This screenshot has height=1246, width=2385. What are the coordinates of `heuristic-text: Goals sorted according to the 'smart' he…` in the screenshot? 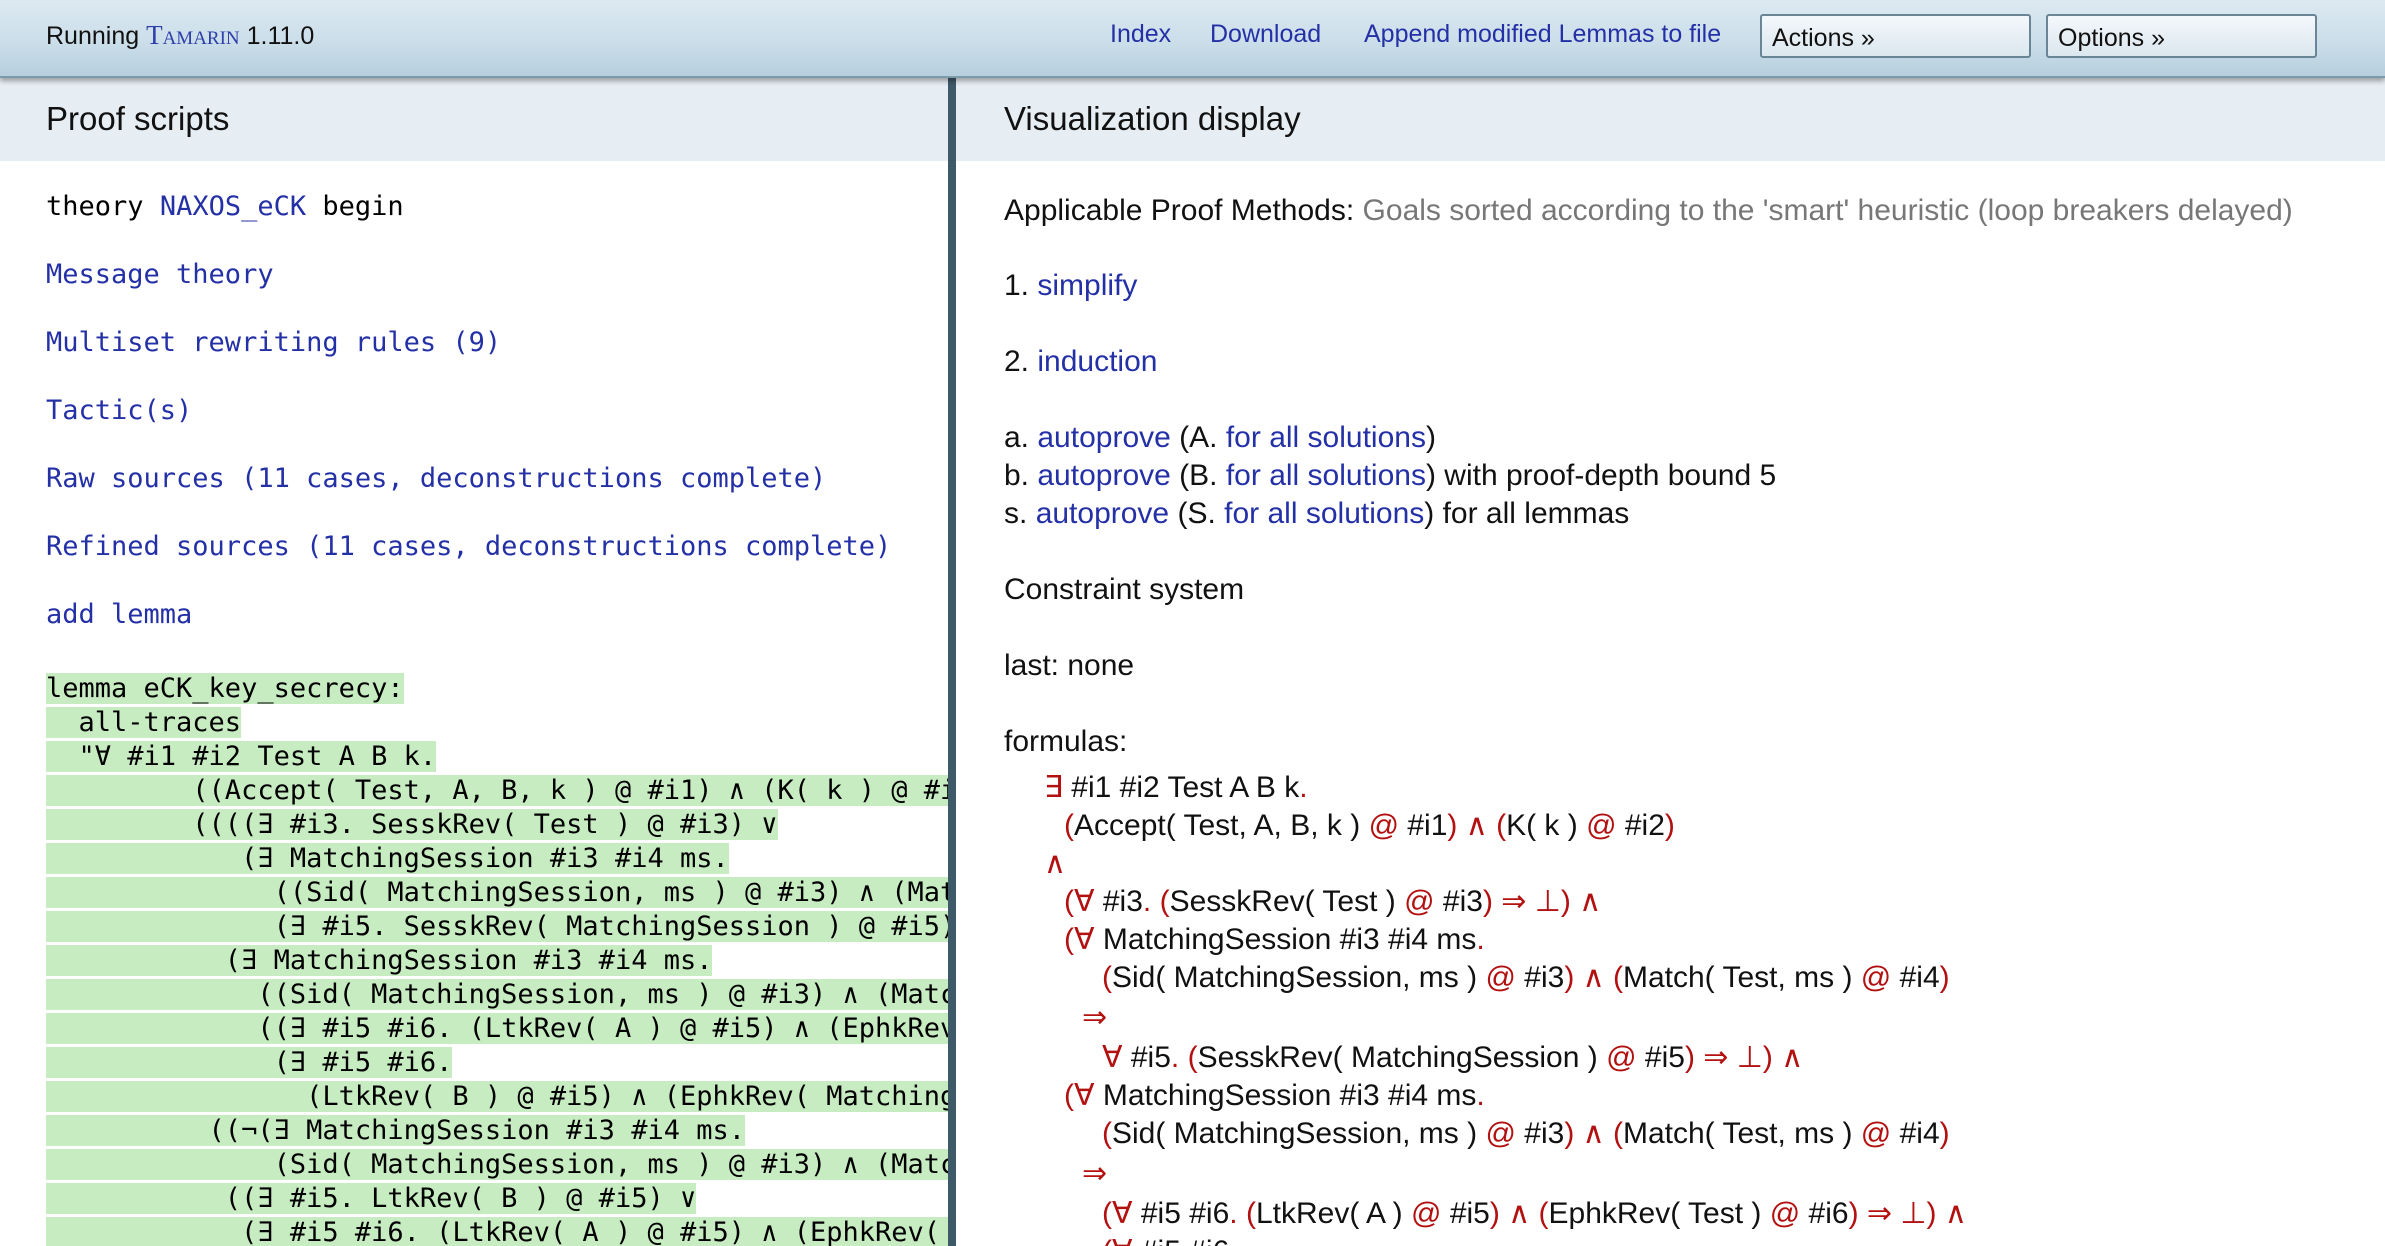 It's located at (1827, 210).